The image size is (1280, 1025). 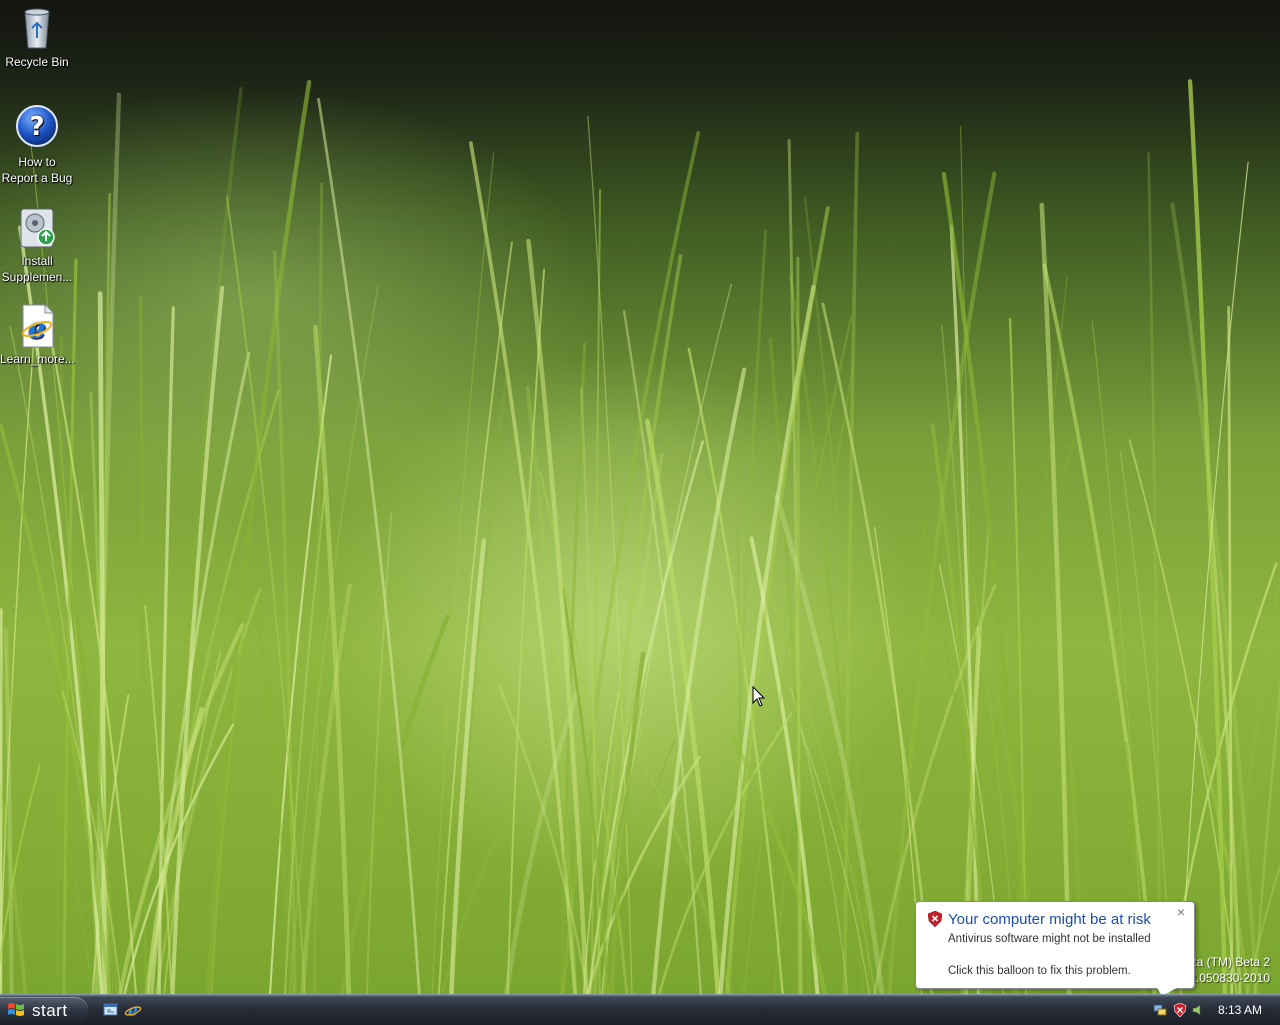 I want to click on balloon-action-text: Click this balloon to fix this problem., so click(x=1039, y=971).